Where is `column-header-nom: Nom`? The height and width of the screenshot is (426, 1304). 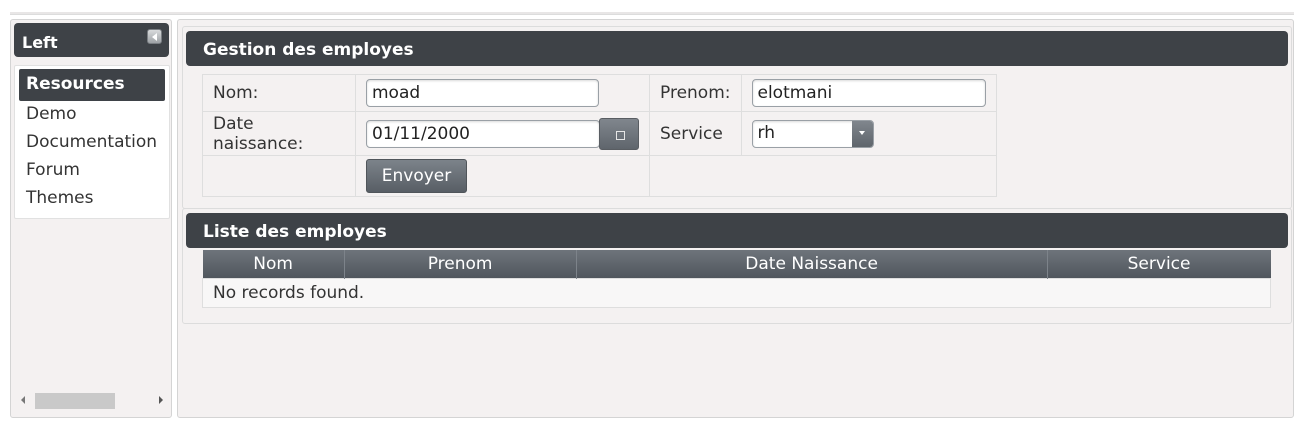
column-header-nom: Nom is located at coordinates (273, 264).